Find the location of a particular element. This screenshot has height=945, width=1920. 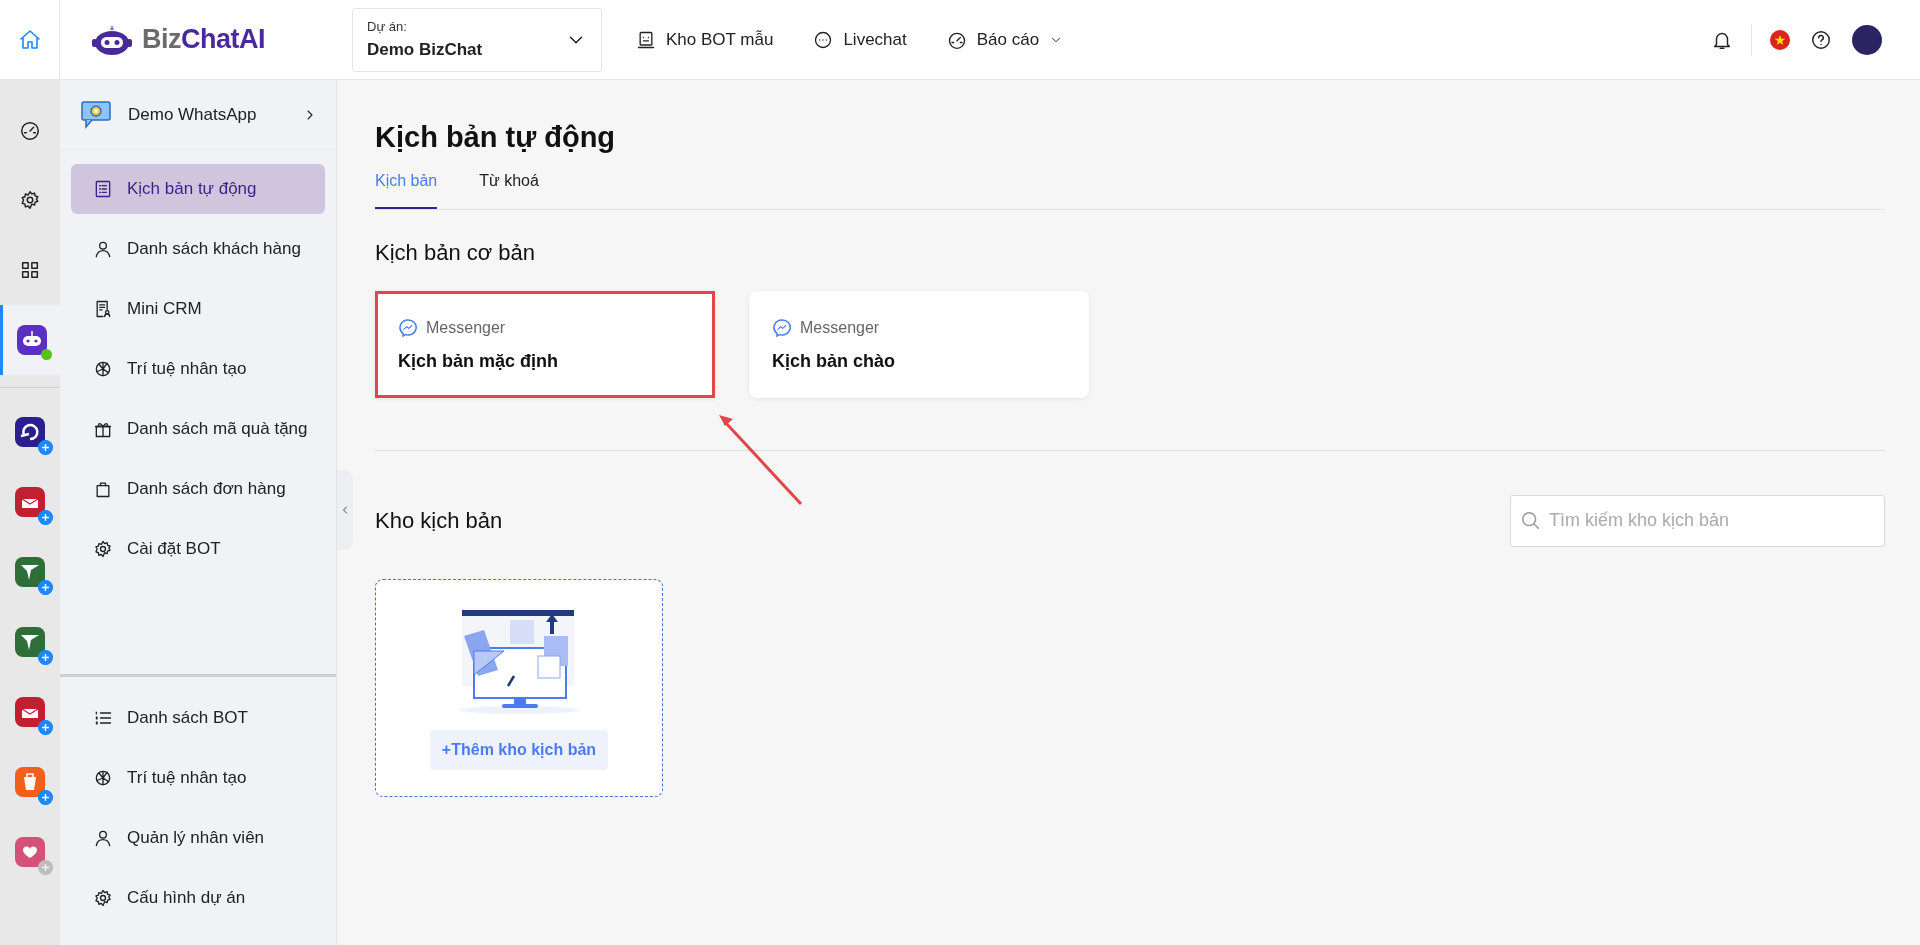

flag-icon is located at coordinates (1780, 39).